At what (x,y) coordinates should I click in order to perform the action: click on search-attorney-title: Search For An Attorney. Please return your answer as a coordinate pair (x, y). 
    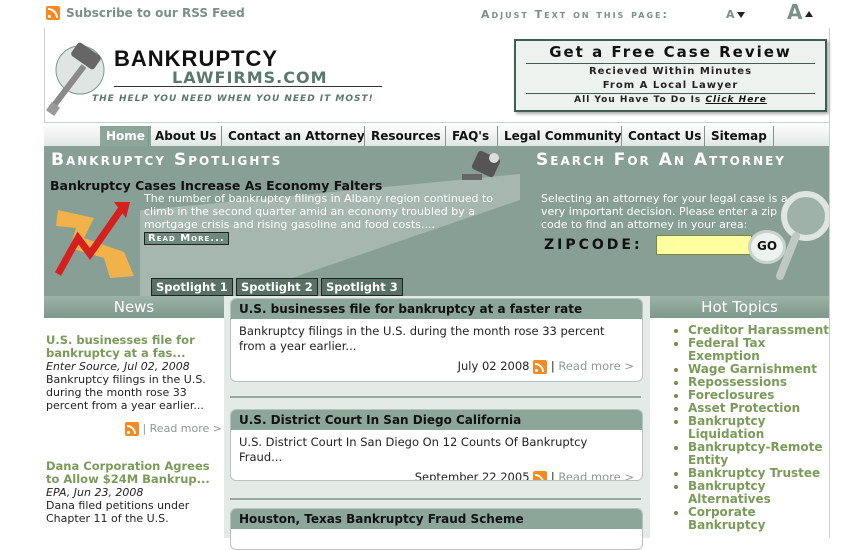
    Looking at the image, I should click on (661, 160).